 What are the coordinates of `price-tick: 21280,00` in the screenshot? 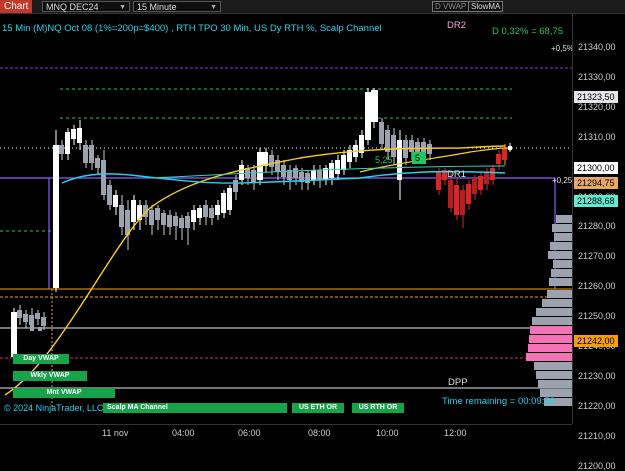 It's located at (597, 226).